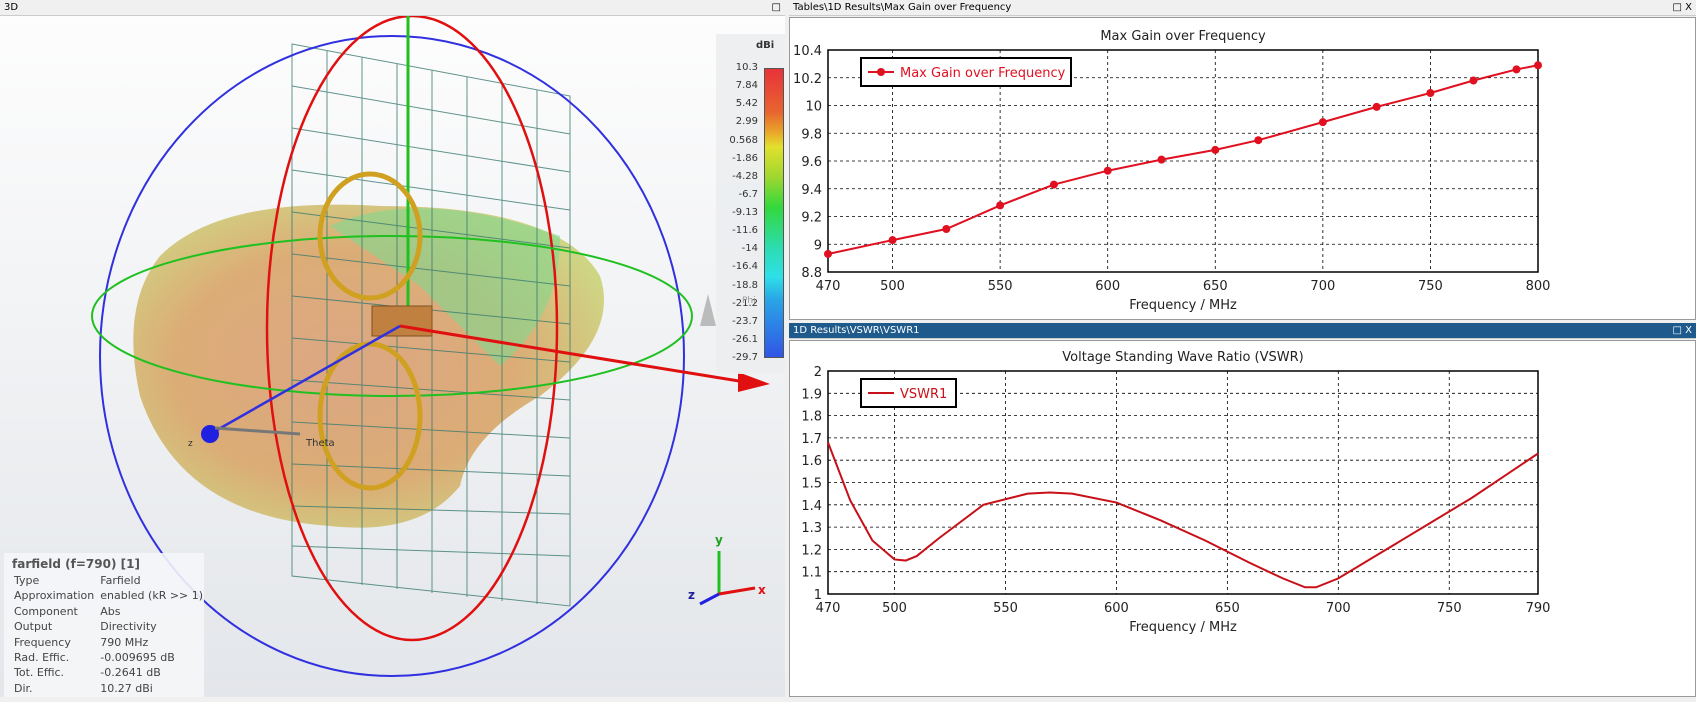 This screenshot has height=702, width=1696. I want to click on colorbar-label: -26.1, so click(745, 339).